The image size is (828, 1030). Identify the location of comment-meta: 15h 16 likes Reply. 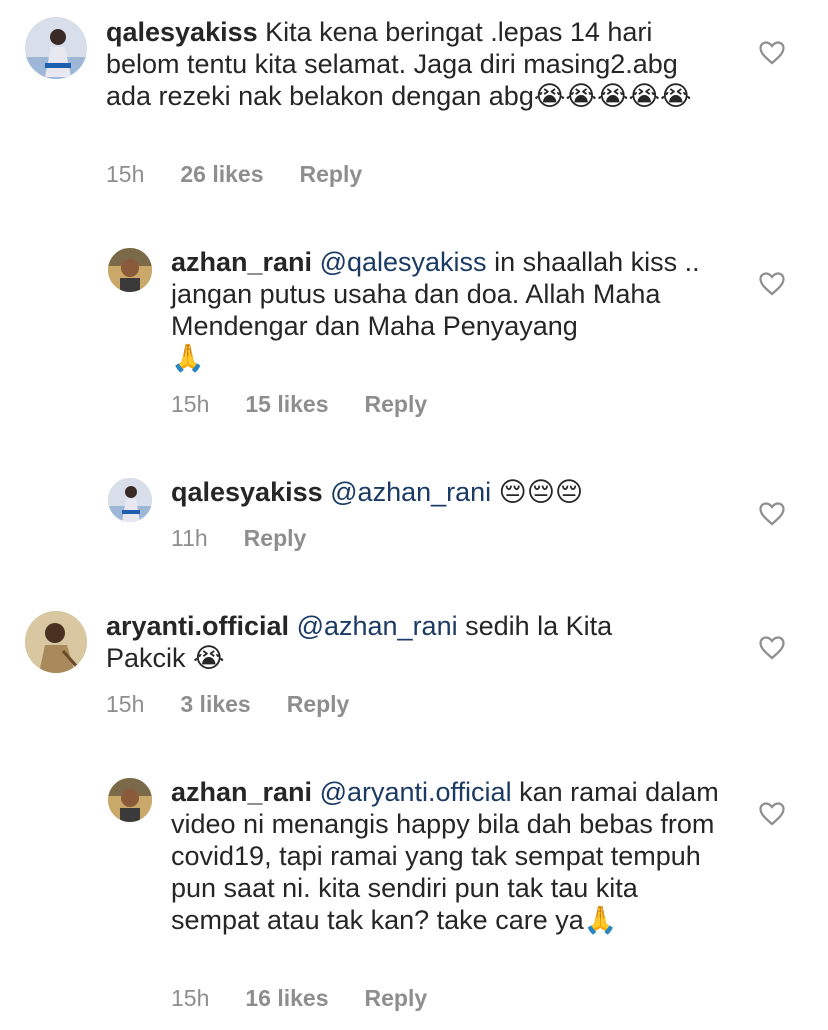
(317, 998).